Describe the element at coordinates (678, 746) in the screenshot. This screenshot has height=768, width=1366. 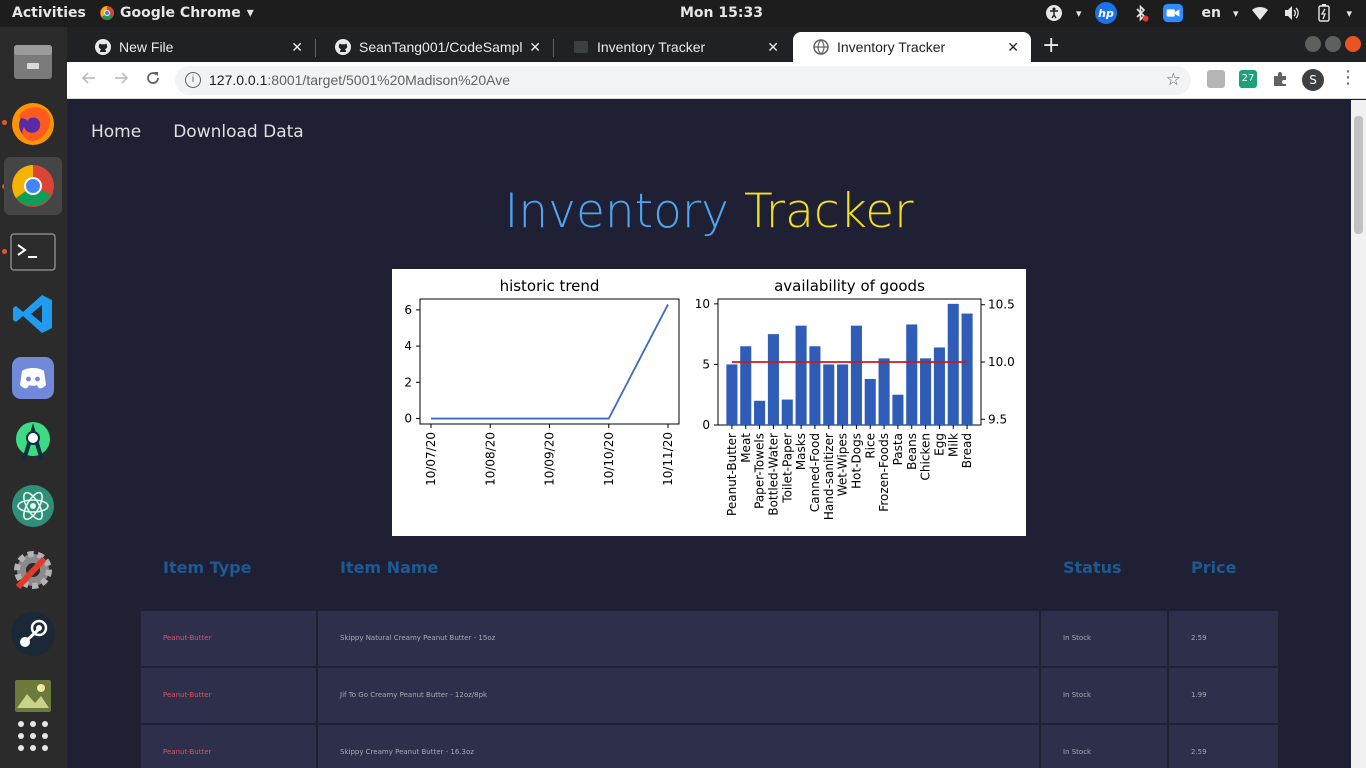
I see `cell-item-name: Skippy Creamy Peanut Butter - 16.3oz` at that location.